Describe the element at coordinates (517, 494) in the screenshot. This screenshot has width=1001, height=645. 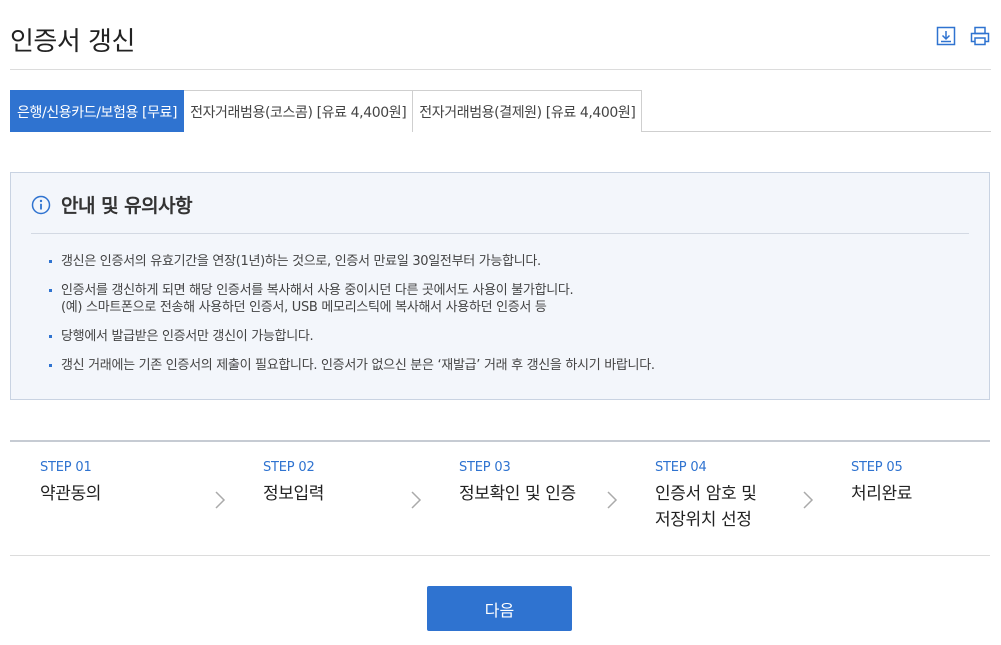
I see `step-label: 정보확인 및 인증` at that location.